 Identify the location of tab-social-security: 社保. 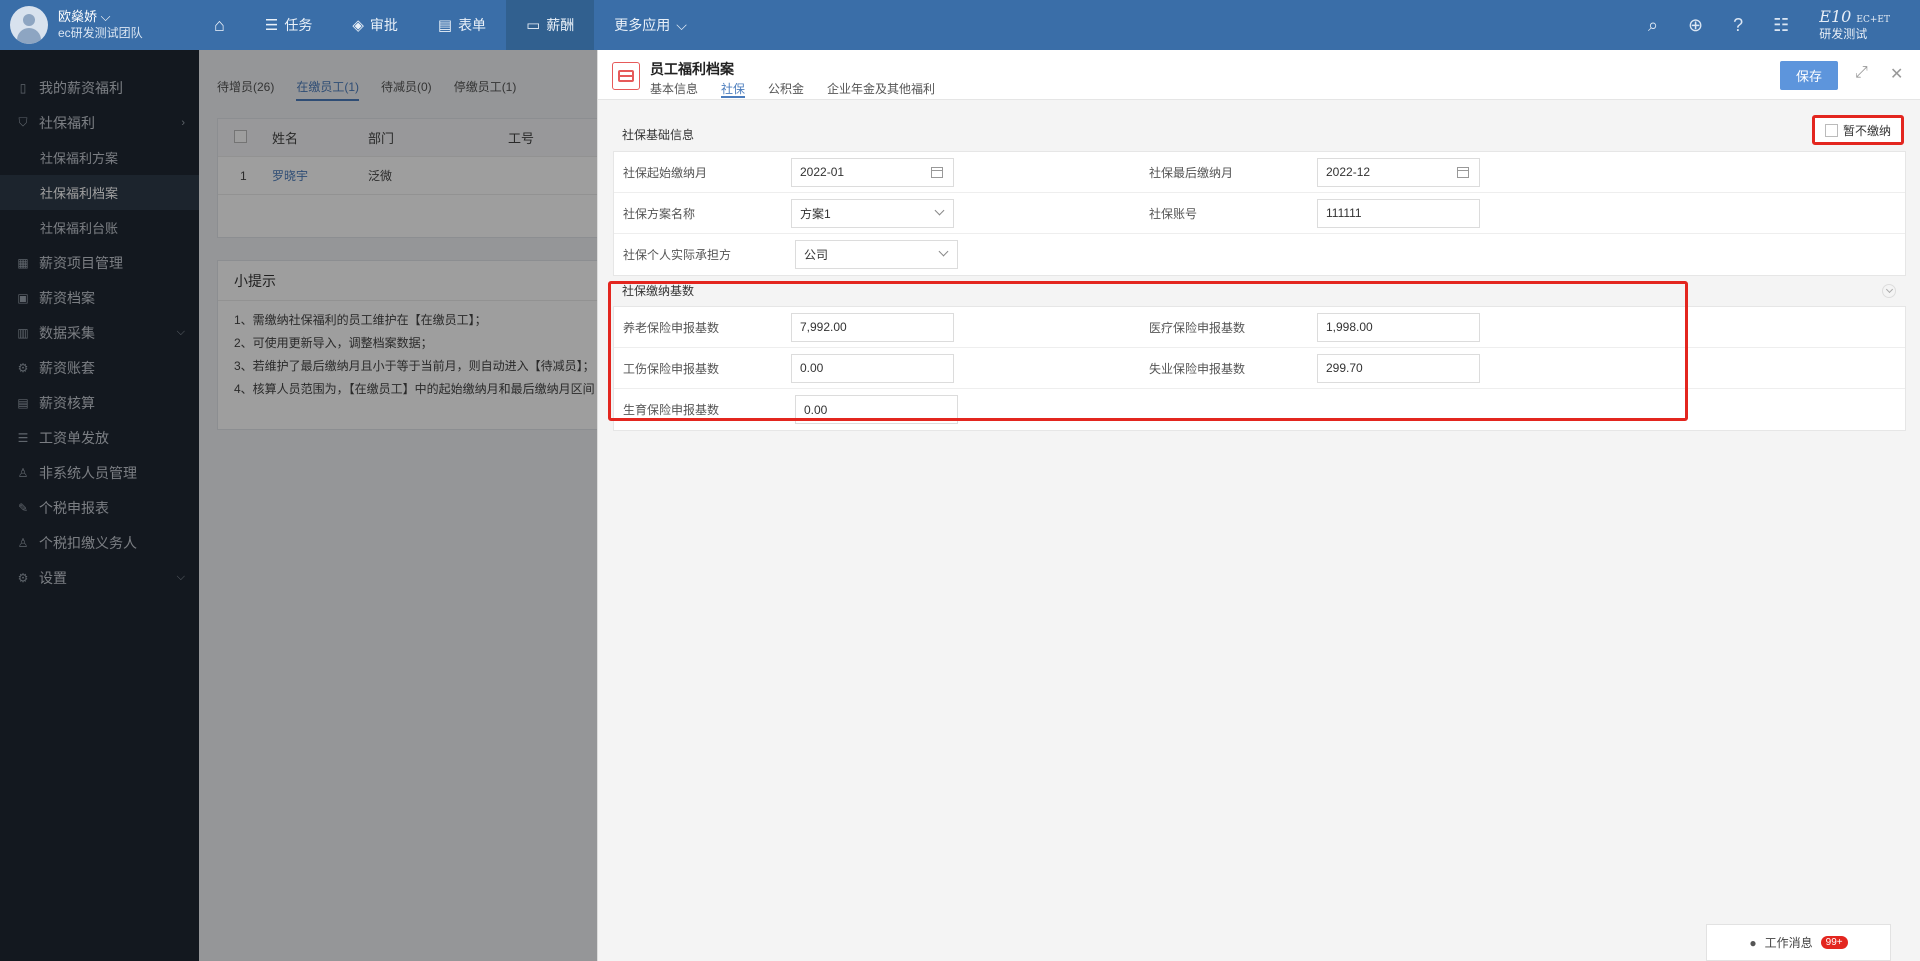
(733, 89).